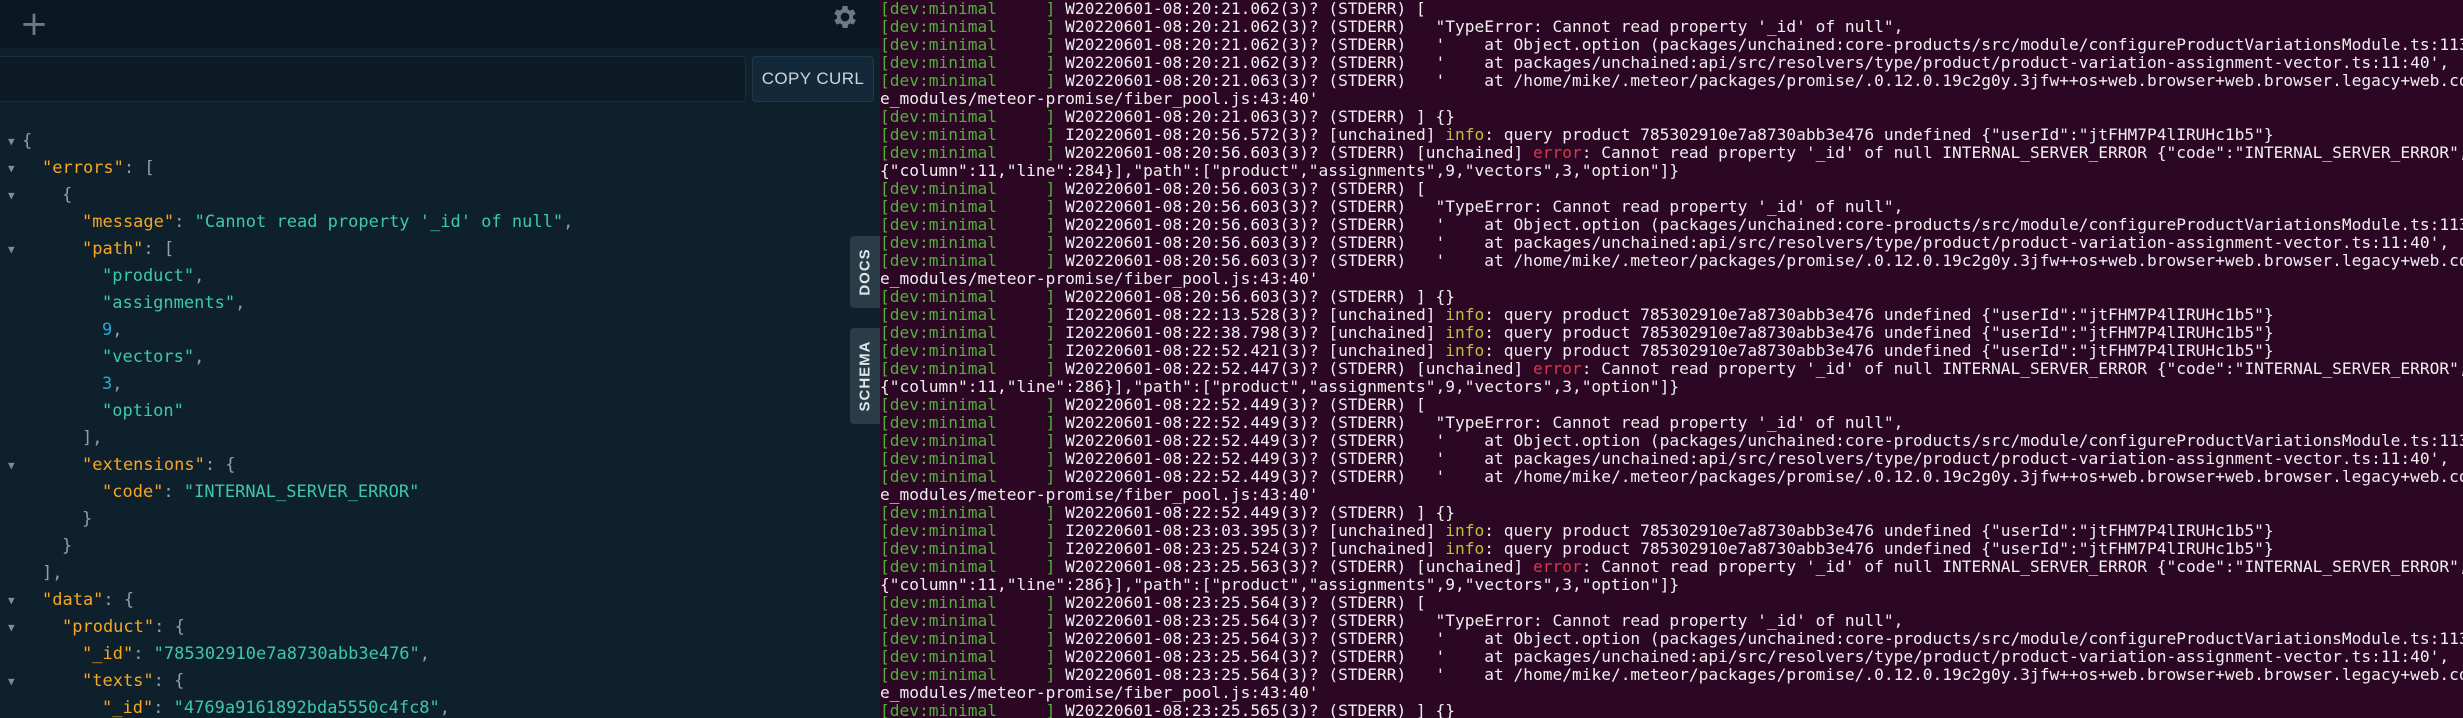 The width and height of the screenshot is (2463, 718). What do you see at coordinates (1240, 405) in the screenshot?
I see `log-text: W20220601-08:22:52.449(3)? (STDERR) [` at bounding box center [1240, 405].